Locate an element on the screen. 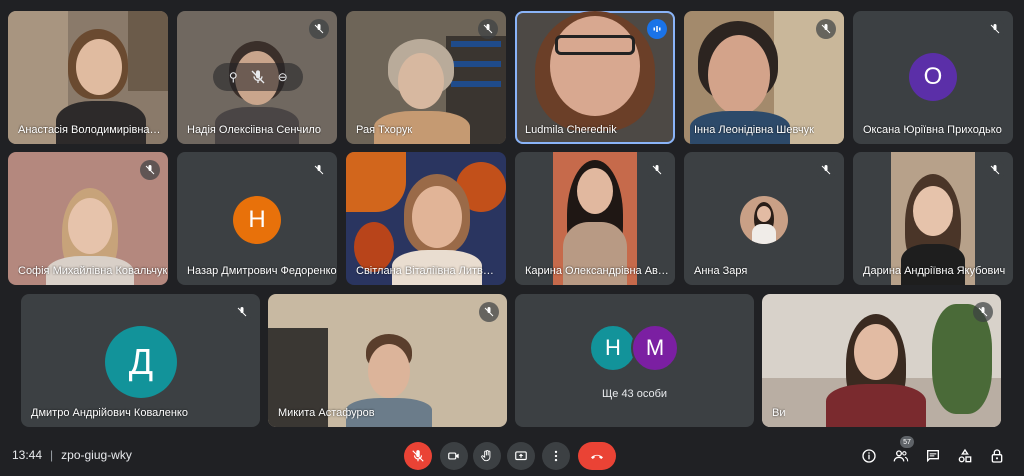 The height and width of the screenshot is (476, 1024). mute-participant-icon is located at coordinates (258, 77).